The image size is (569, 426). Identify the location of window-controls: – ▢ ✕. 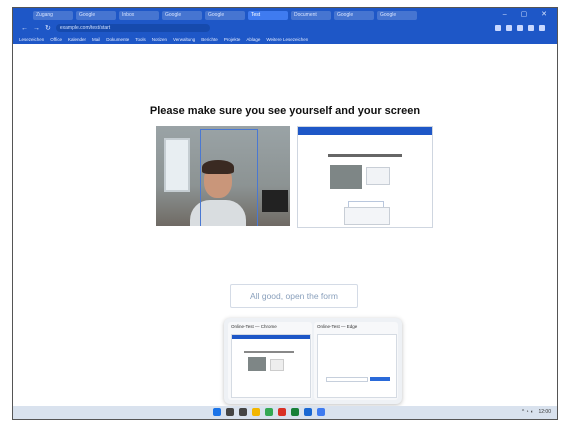
(528, 14).